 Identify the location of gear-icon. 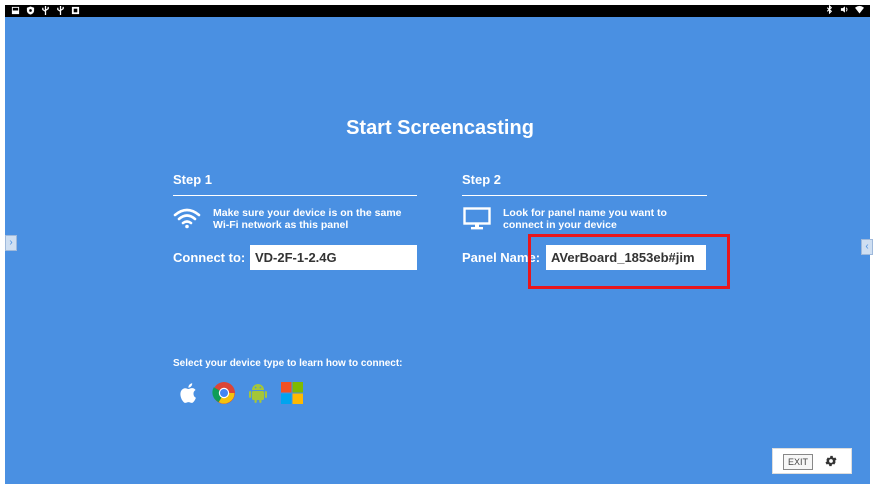
(831, 461).